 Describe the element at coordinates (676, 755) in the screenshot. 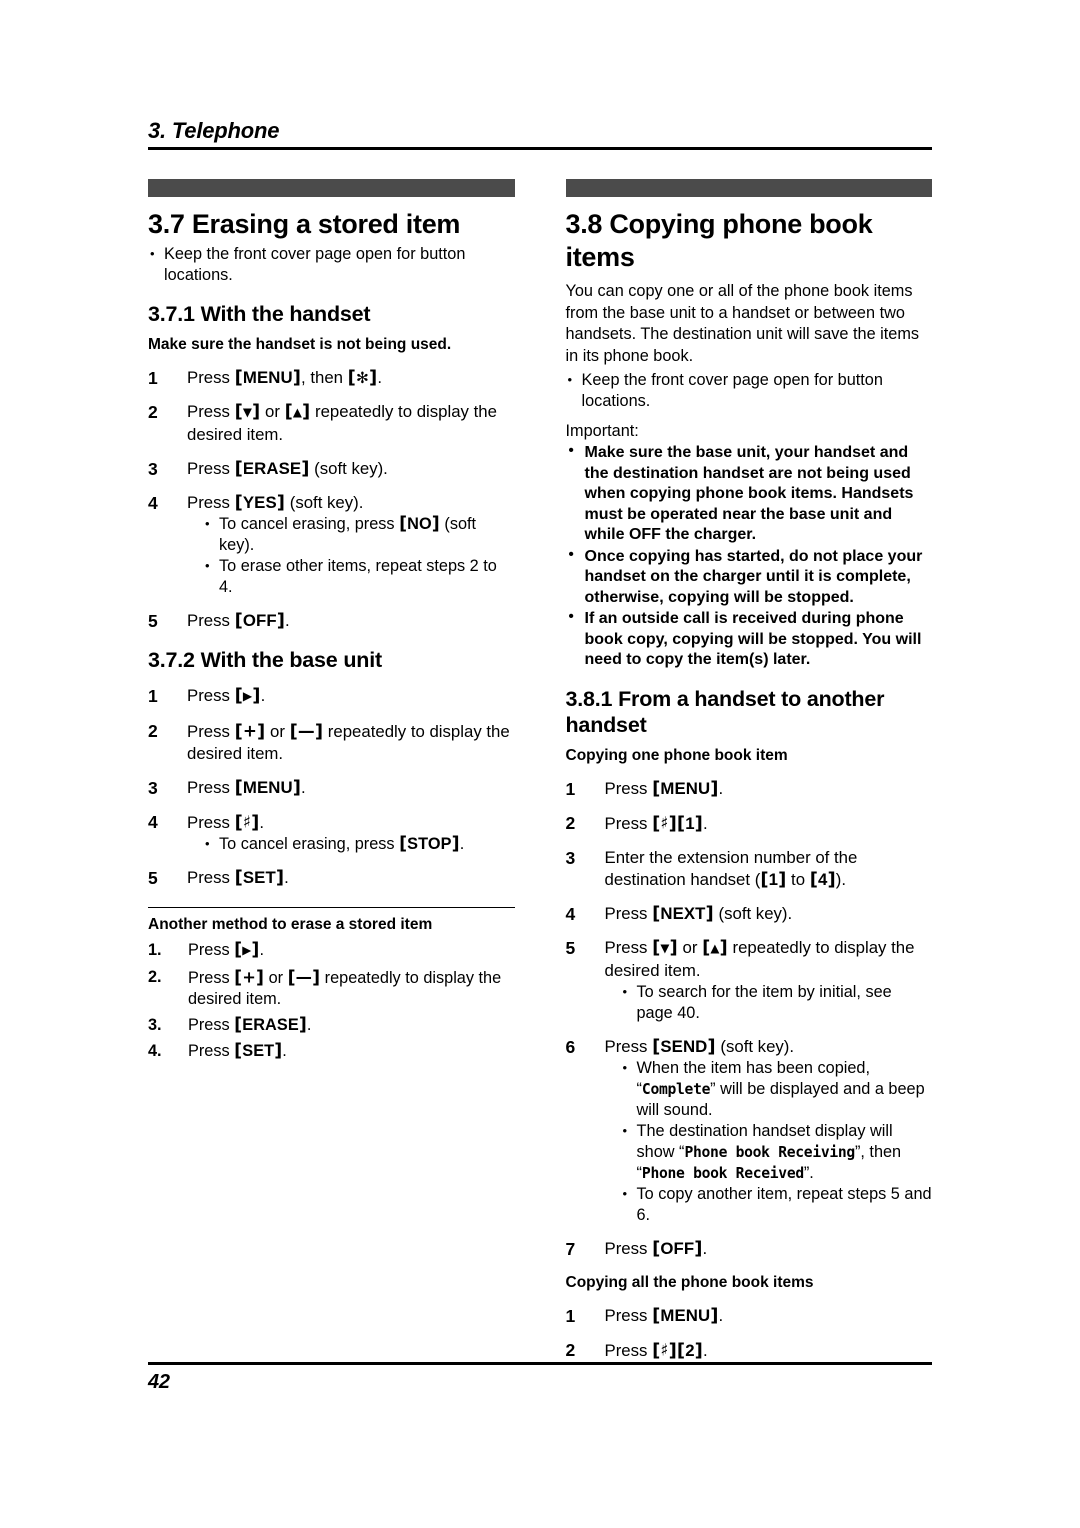

I see `copying-one-heading: Copying one phone book item` at that location.